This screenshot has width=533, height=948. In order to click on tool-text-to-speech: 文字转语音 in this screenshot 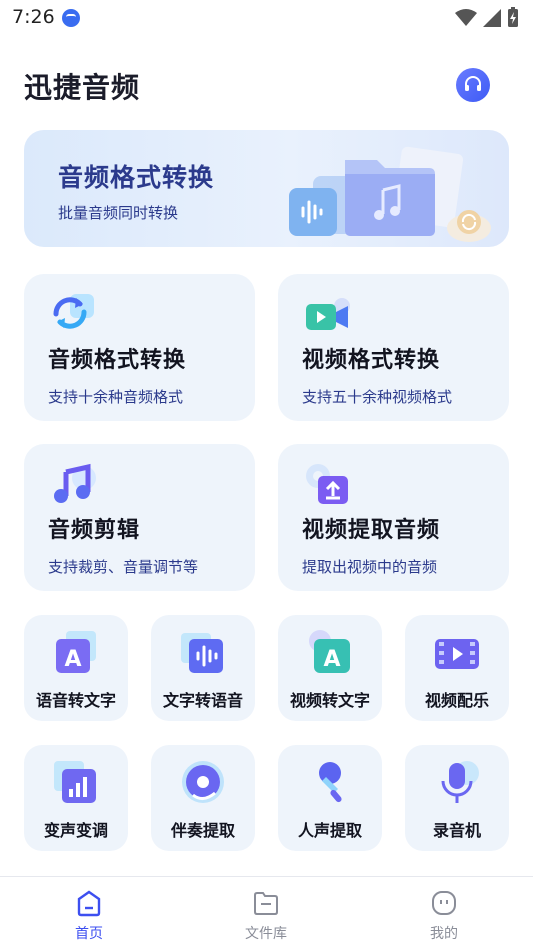, I will do `click(203, 668)`.